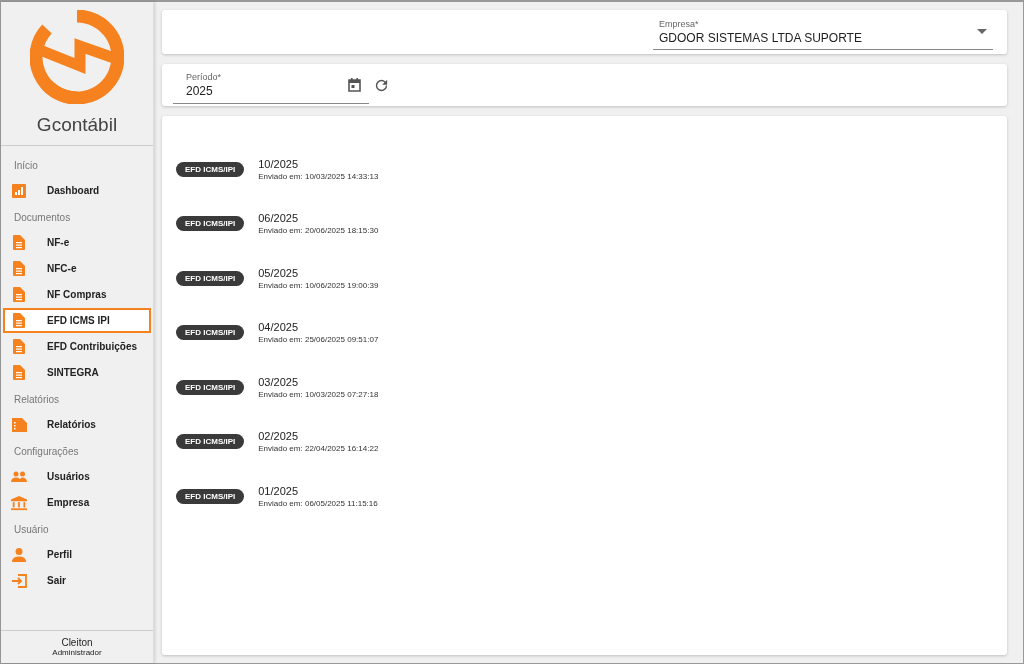 The image size is (1024, 664). I want to click on sent-date: Enviado em: 10/03/2025 14:33:13, so click(318, 176).